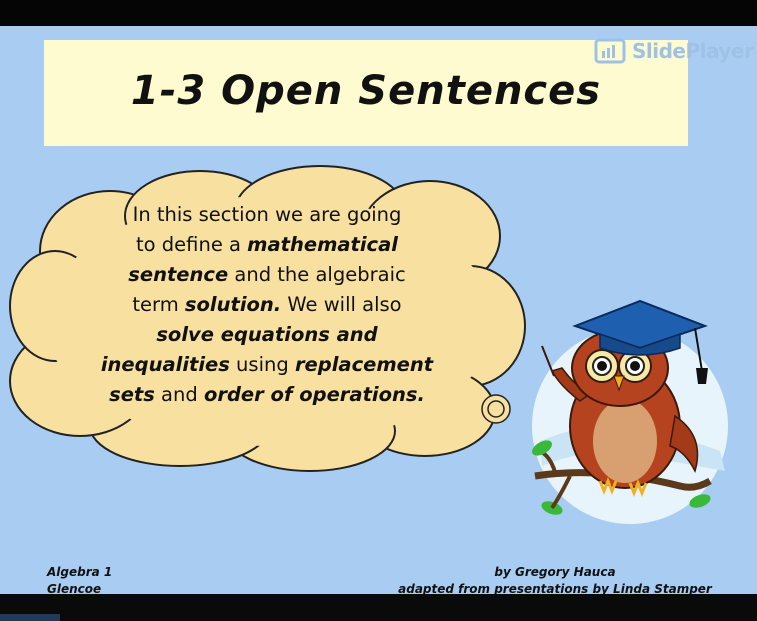  What do you see at coordinates (192, 244) in the screenshot?
I see `text-run: to define a` at bounding box center [192, 244].